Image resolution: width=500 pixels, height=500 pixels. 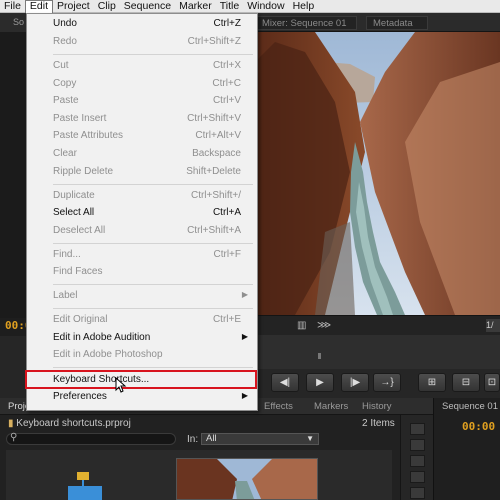 What do you see at coordinates (107, 6) in the screenshot?
I see `menu-clip: Clip` at bounding box center [107, 6].